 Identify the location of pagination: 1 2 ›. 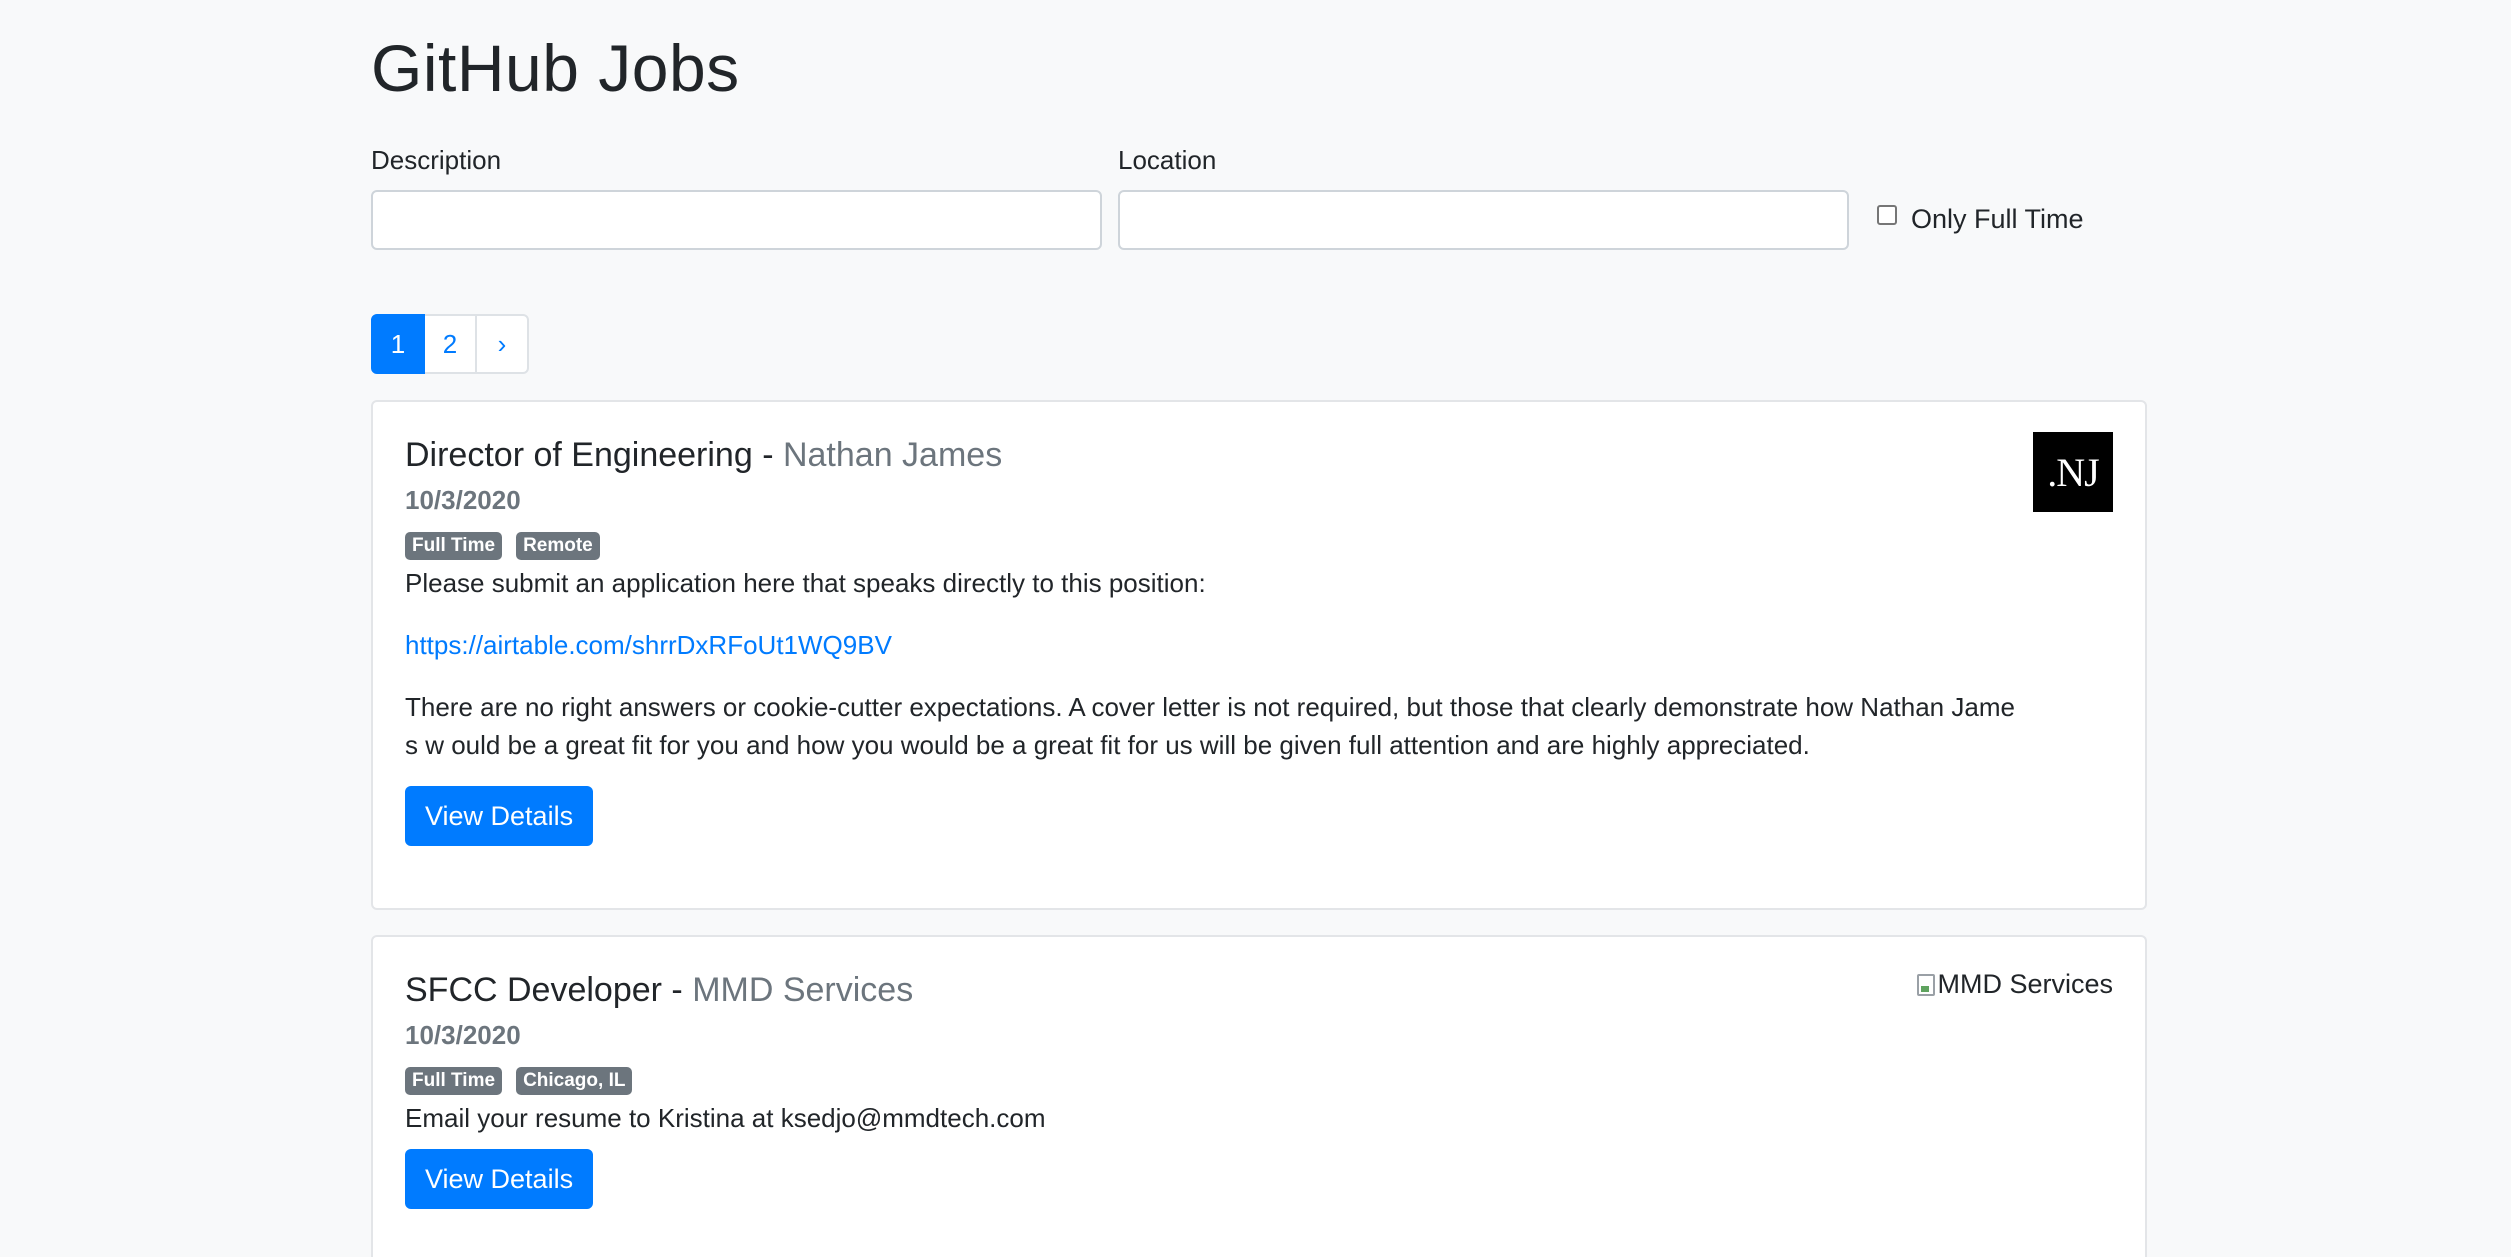
(450, 344).